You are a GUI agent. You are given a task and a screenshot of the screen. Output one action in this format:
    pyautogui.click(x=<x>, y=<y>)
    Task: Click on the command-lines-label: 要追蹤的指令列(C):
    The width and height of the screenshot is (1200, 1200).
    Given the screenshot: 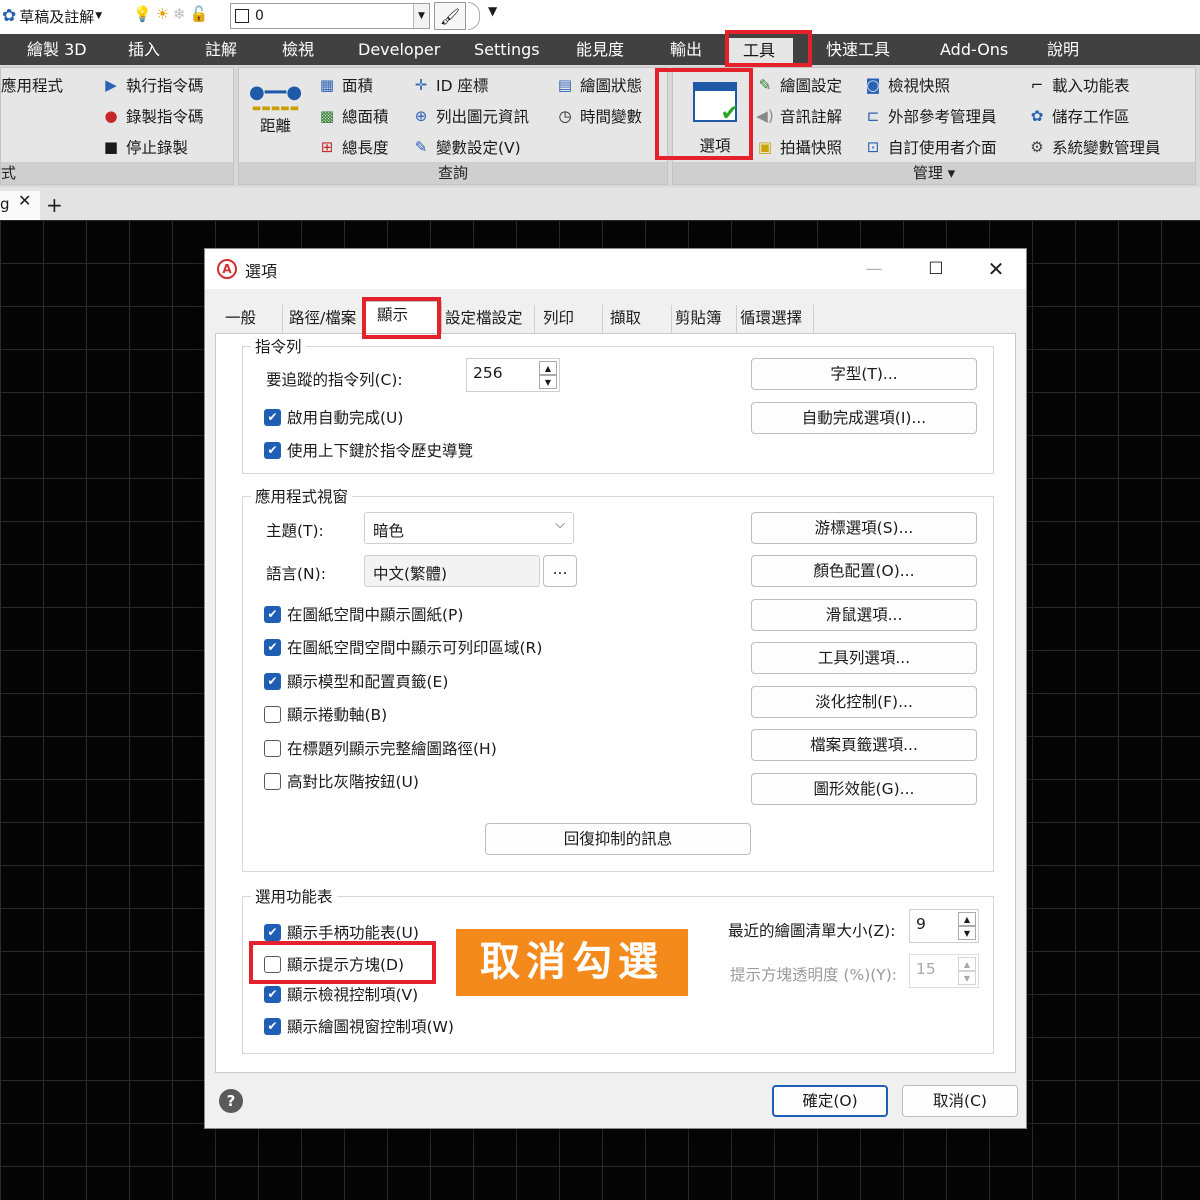 What is the action you would take?
    pyautogui.click(x=334, y=380)
    